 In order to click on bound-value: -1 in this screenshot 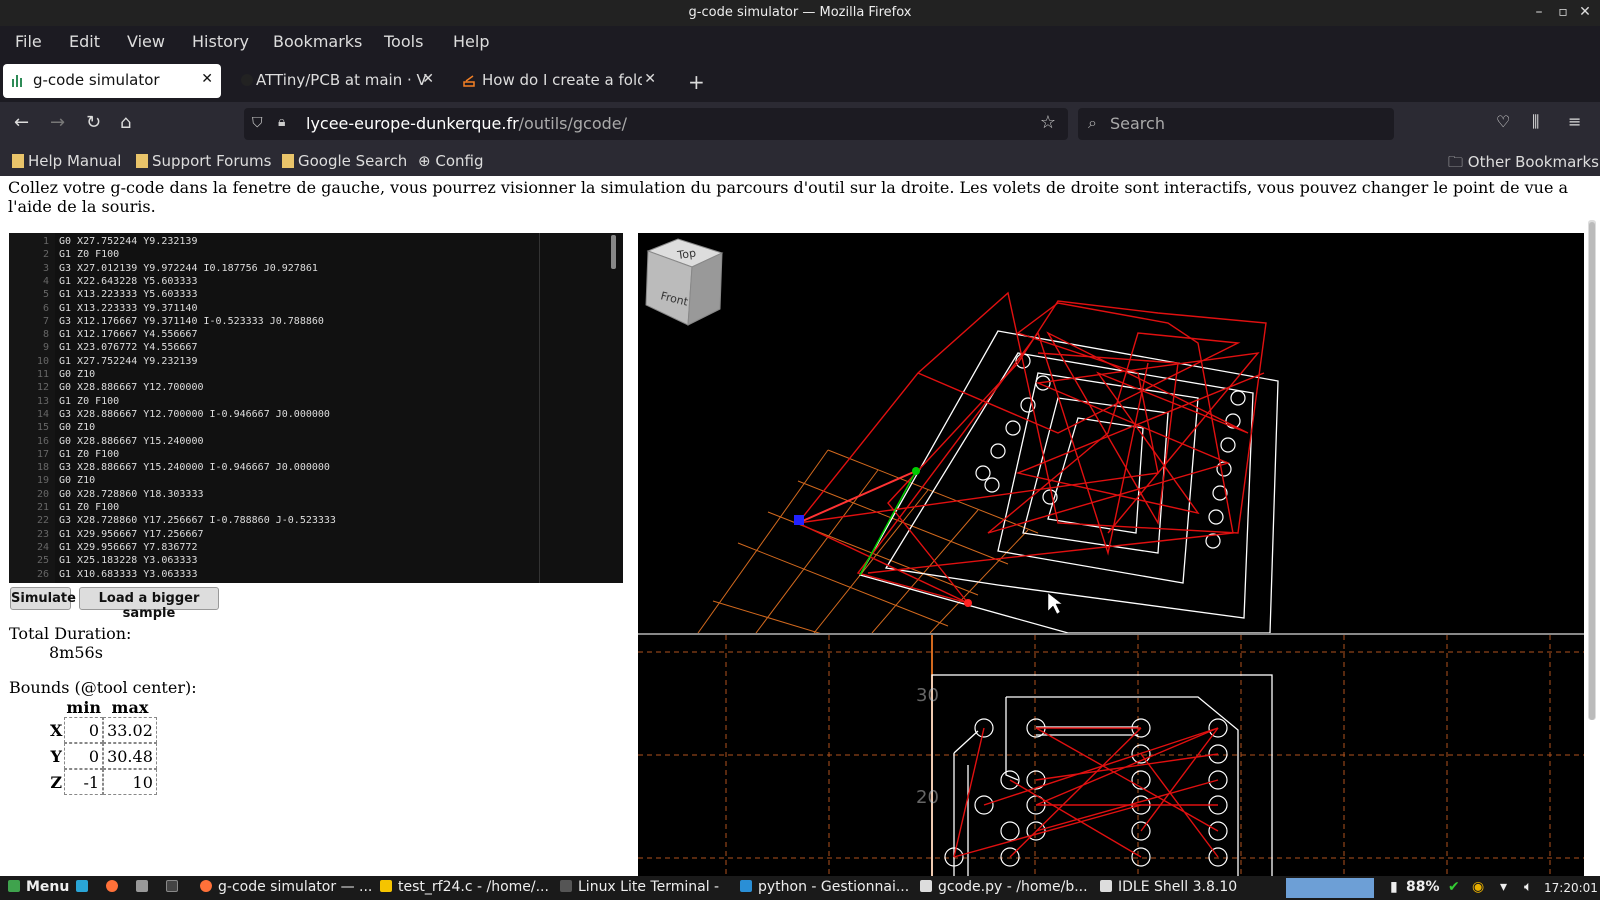, I will do `click(84, 782)`.